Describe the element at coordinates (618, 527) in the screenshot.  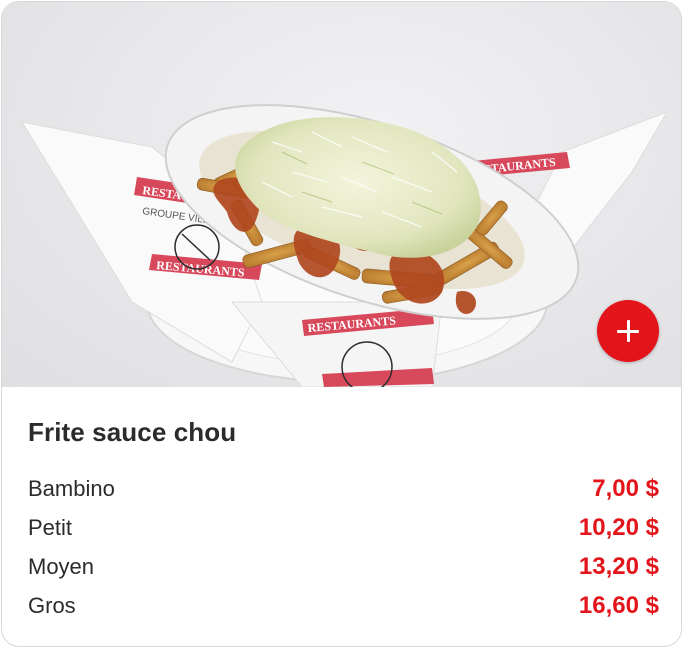
I see `size-price: 10,20 $` at that location.